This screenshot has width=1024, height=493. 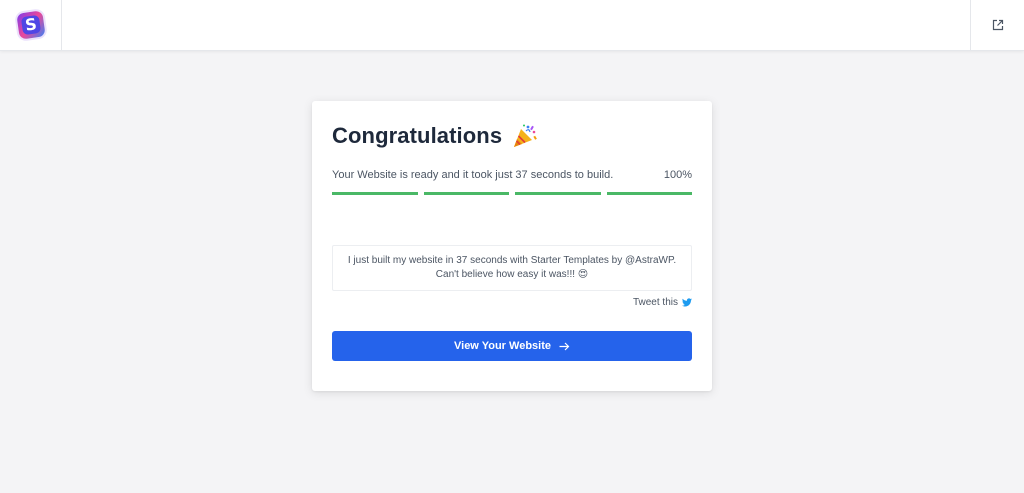 What do you see at coordinates (512, 25) in the screenshot?
I see `top-bar: S` at bounding box center [512, 25].